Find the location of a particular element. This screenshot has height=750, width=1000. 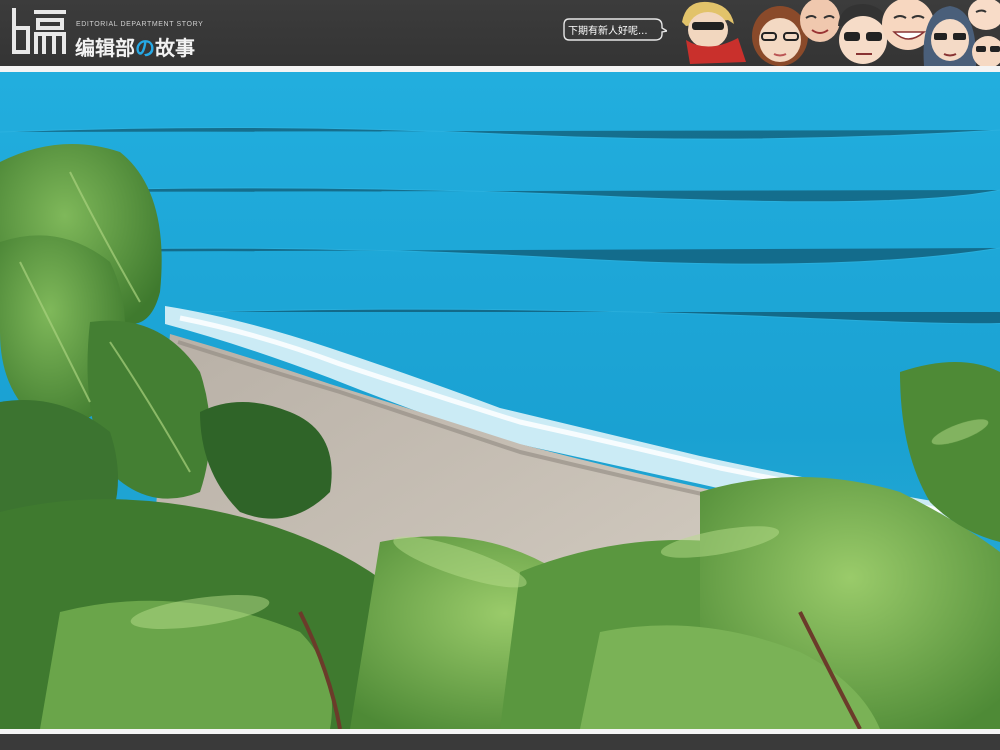

character-faces-icon is located at coordinates (841, 33).